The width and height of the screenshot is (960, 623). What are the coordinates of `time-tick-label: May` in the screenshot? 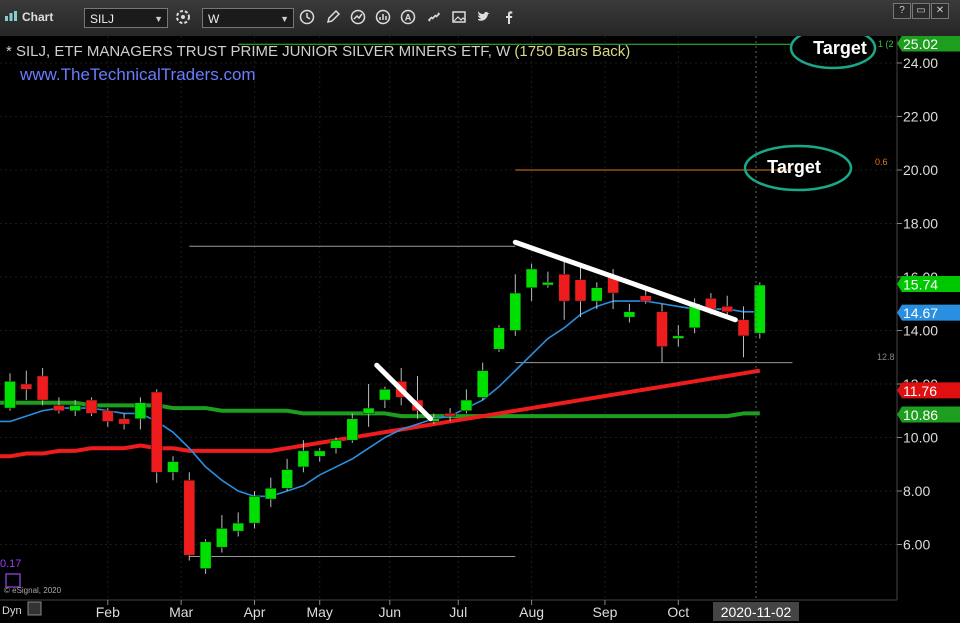 It's located at (319, 612).